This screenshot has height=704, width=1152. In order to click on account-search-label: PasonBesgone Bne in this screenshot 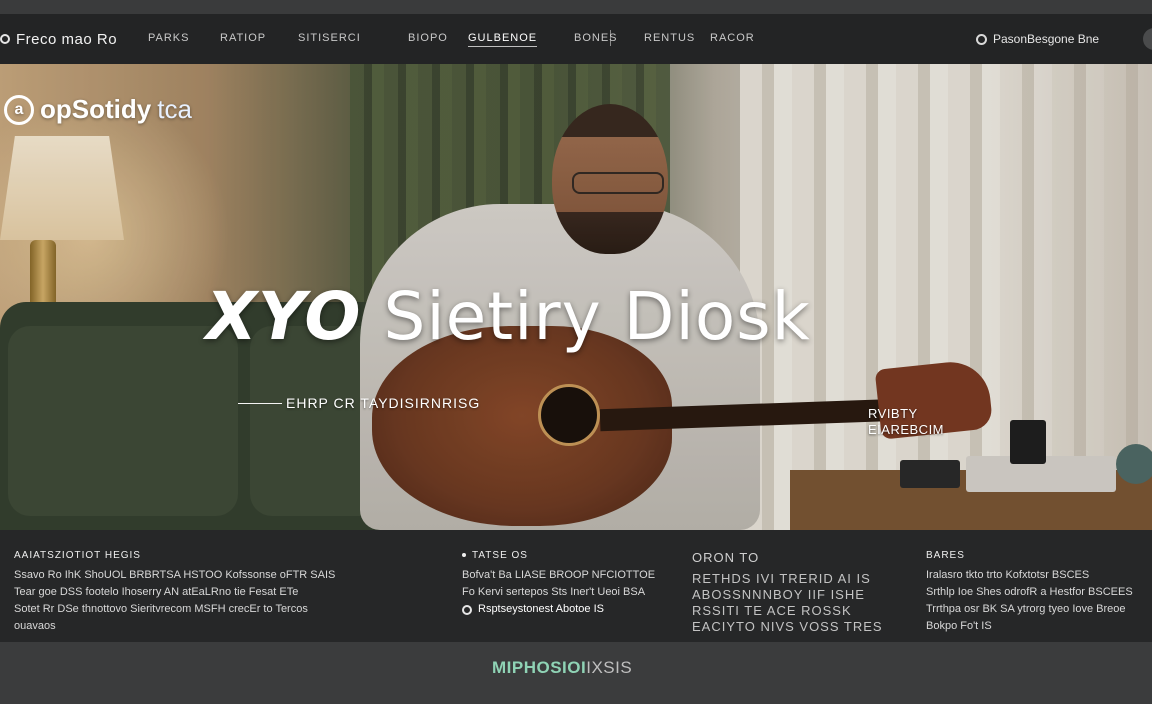, I will do `click(1046, 39)`.